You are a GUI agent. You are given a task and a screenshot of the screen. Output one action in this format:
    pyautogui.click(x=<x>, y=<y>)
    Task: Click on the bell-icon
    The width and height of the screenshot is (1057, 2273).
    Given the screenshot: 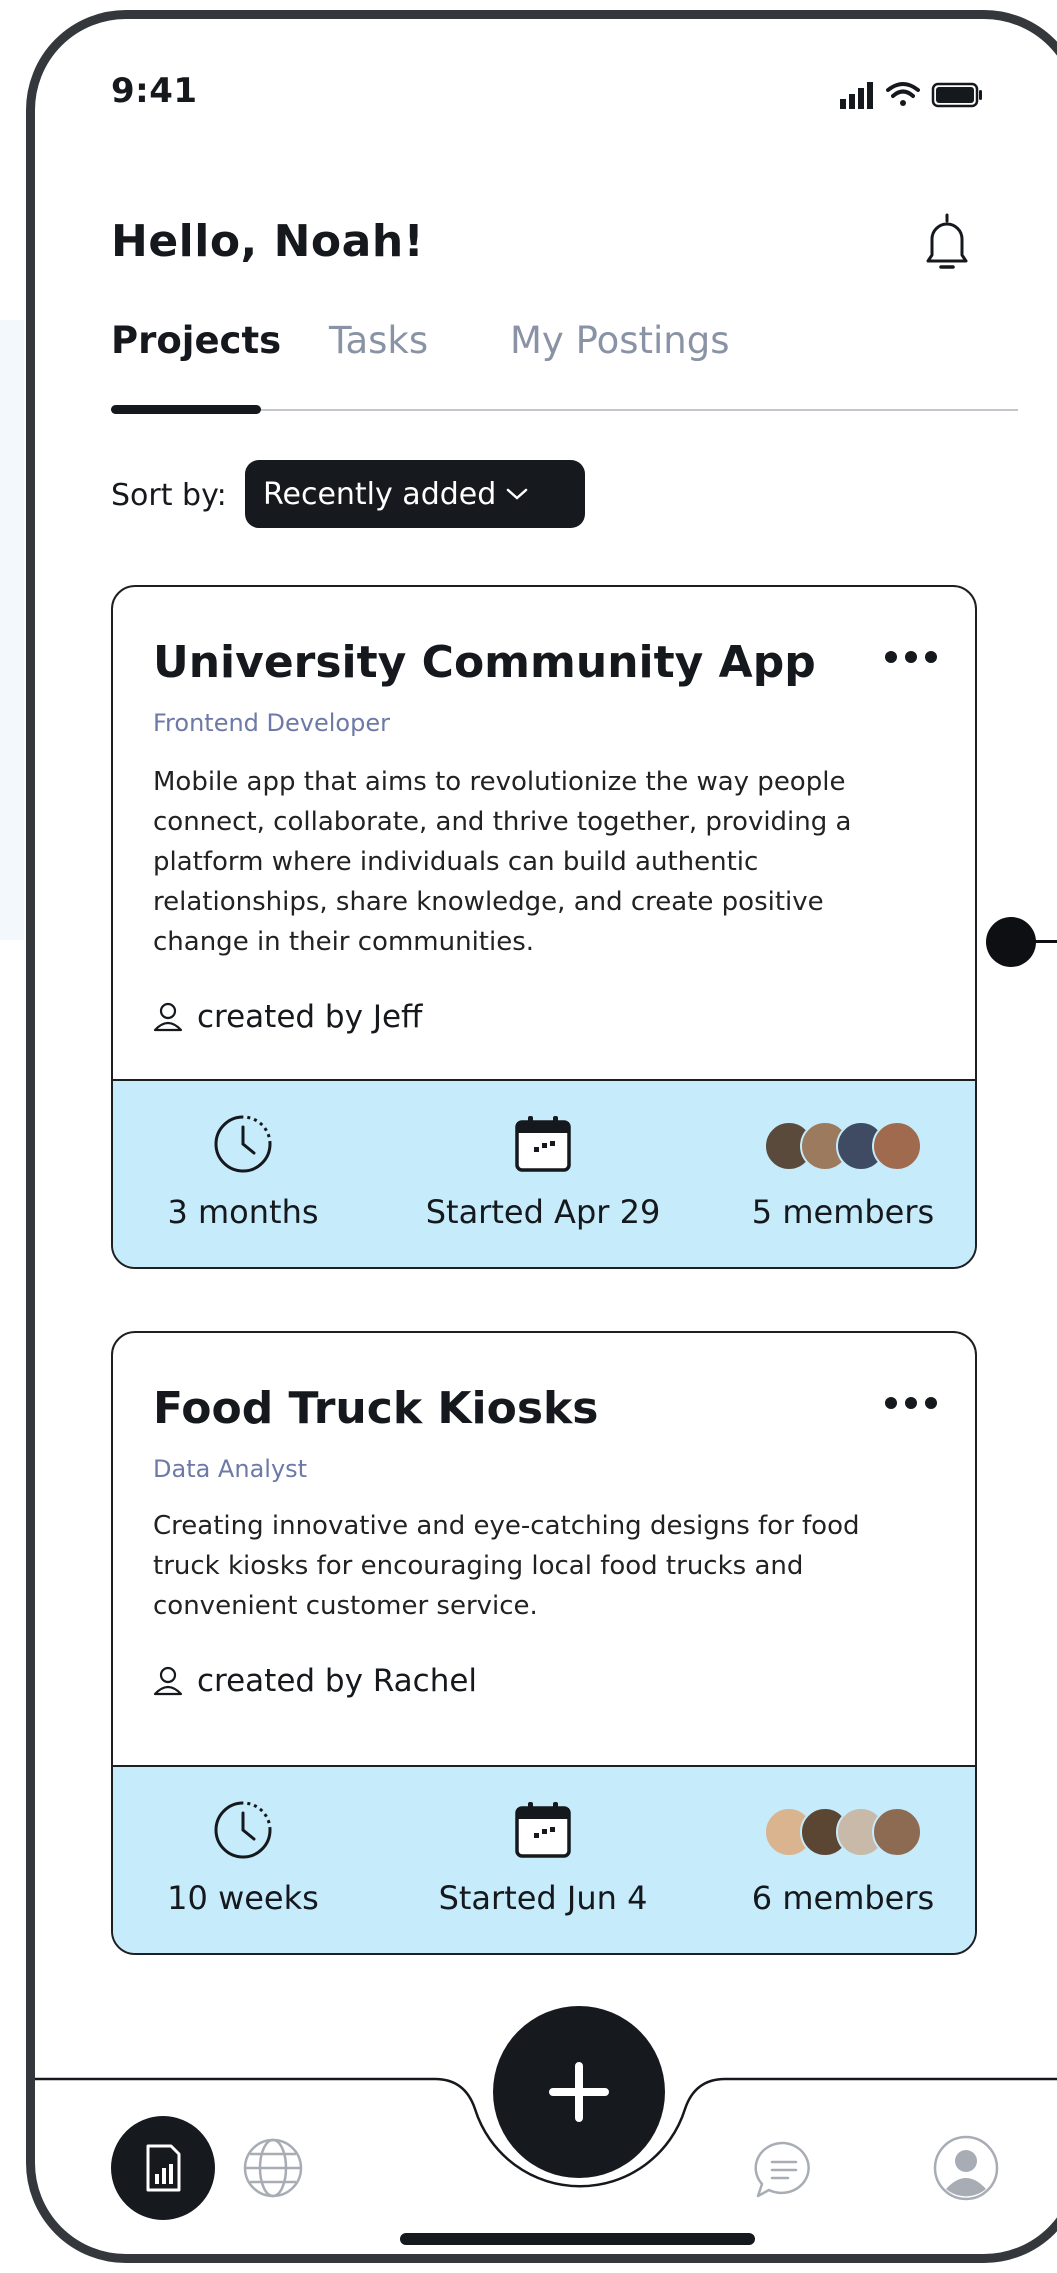 What is the action you would take?
    pyautogui.click(x=947, y=244)
    